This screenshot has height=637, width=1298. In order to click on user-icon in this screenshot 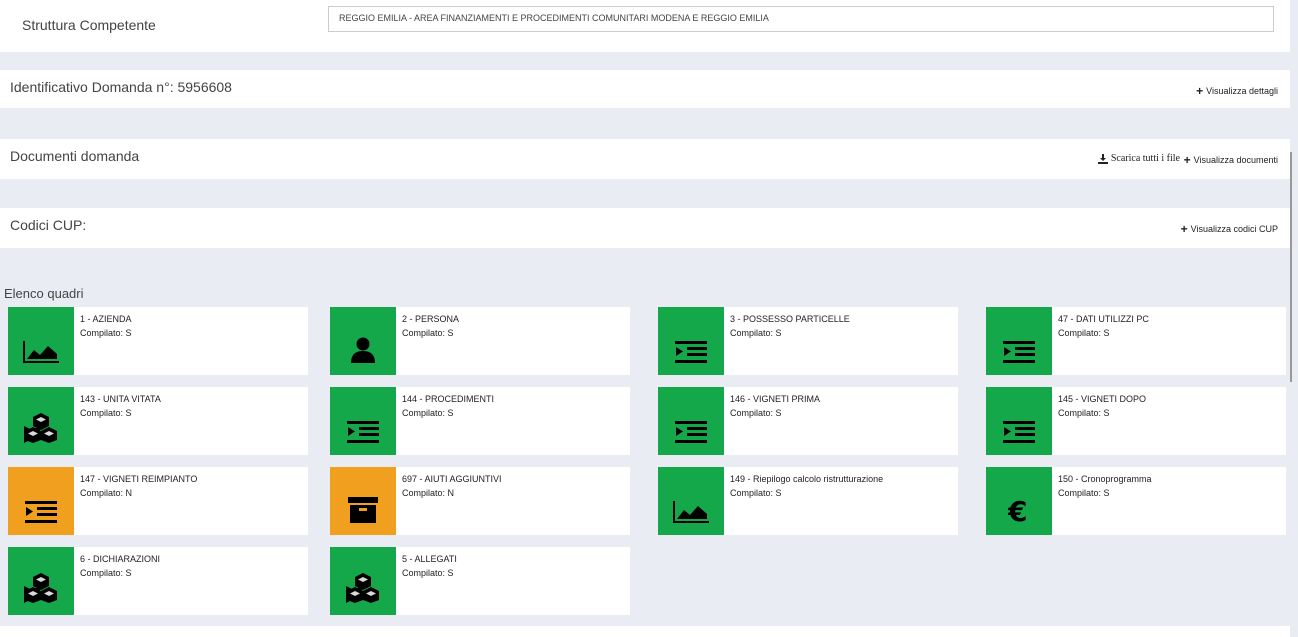, I will do `click(363, 341)`.